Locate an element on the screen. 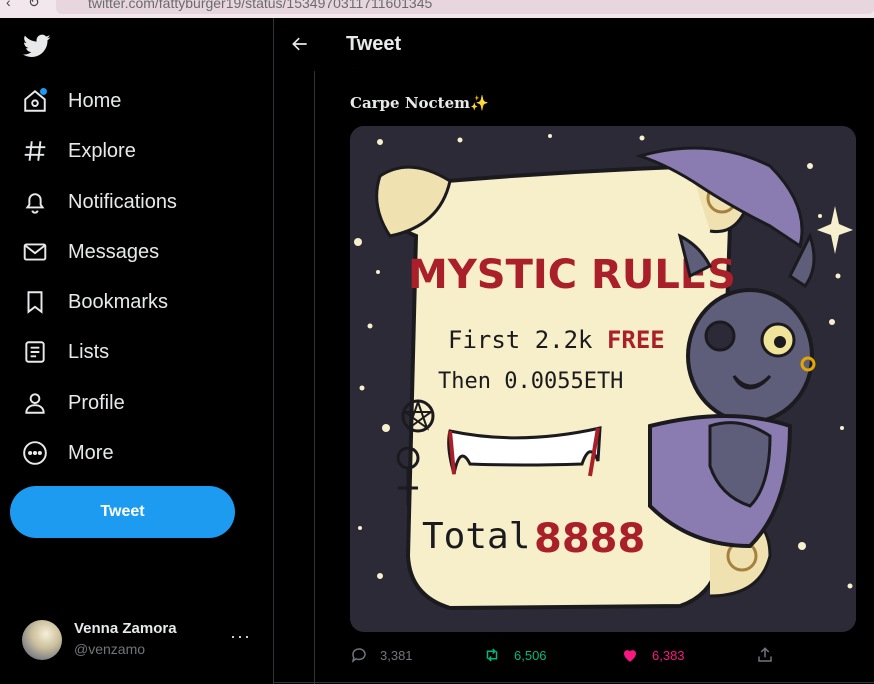 This screenshot has height=684, width=874. envelope-icon is located at coordinates (35, 252).